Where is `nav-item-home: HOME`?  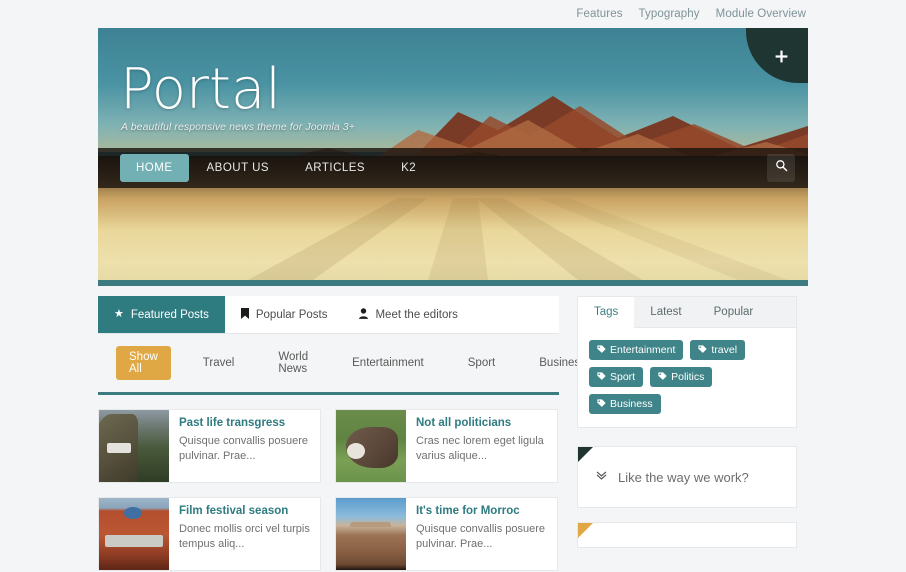
nav-item-home: HOME is located at coordinates (154, 168).